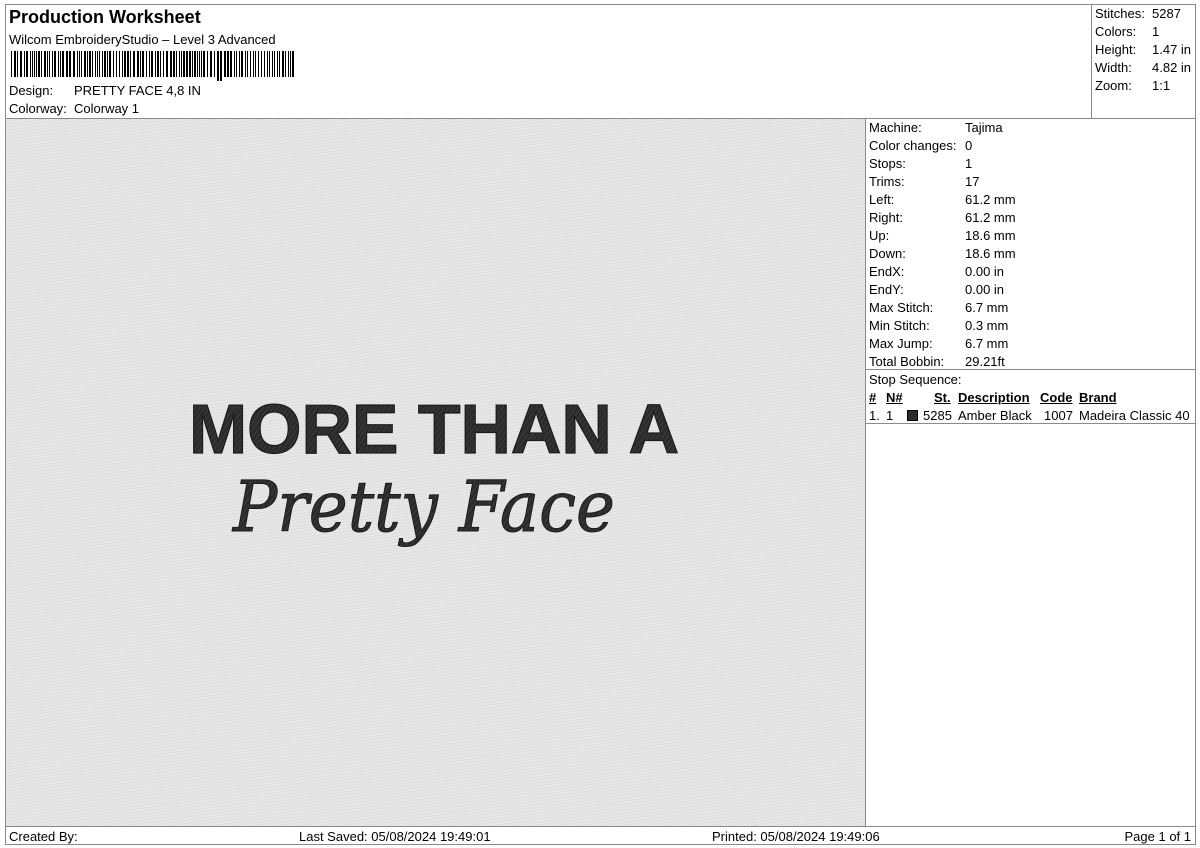 The width and height of the screenshot is (1200, 848). I want to click on barcode-image, so click(152, 66).